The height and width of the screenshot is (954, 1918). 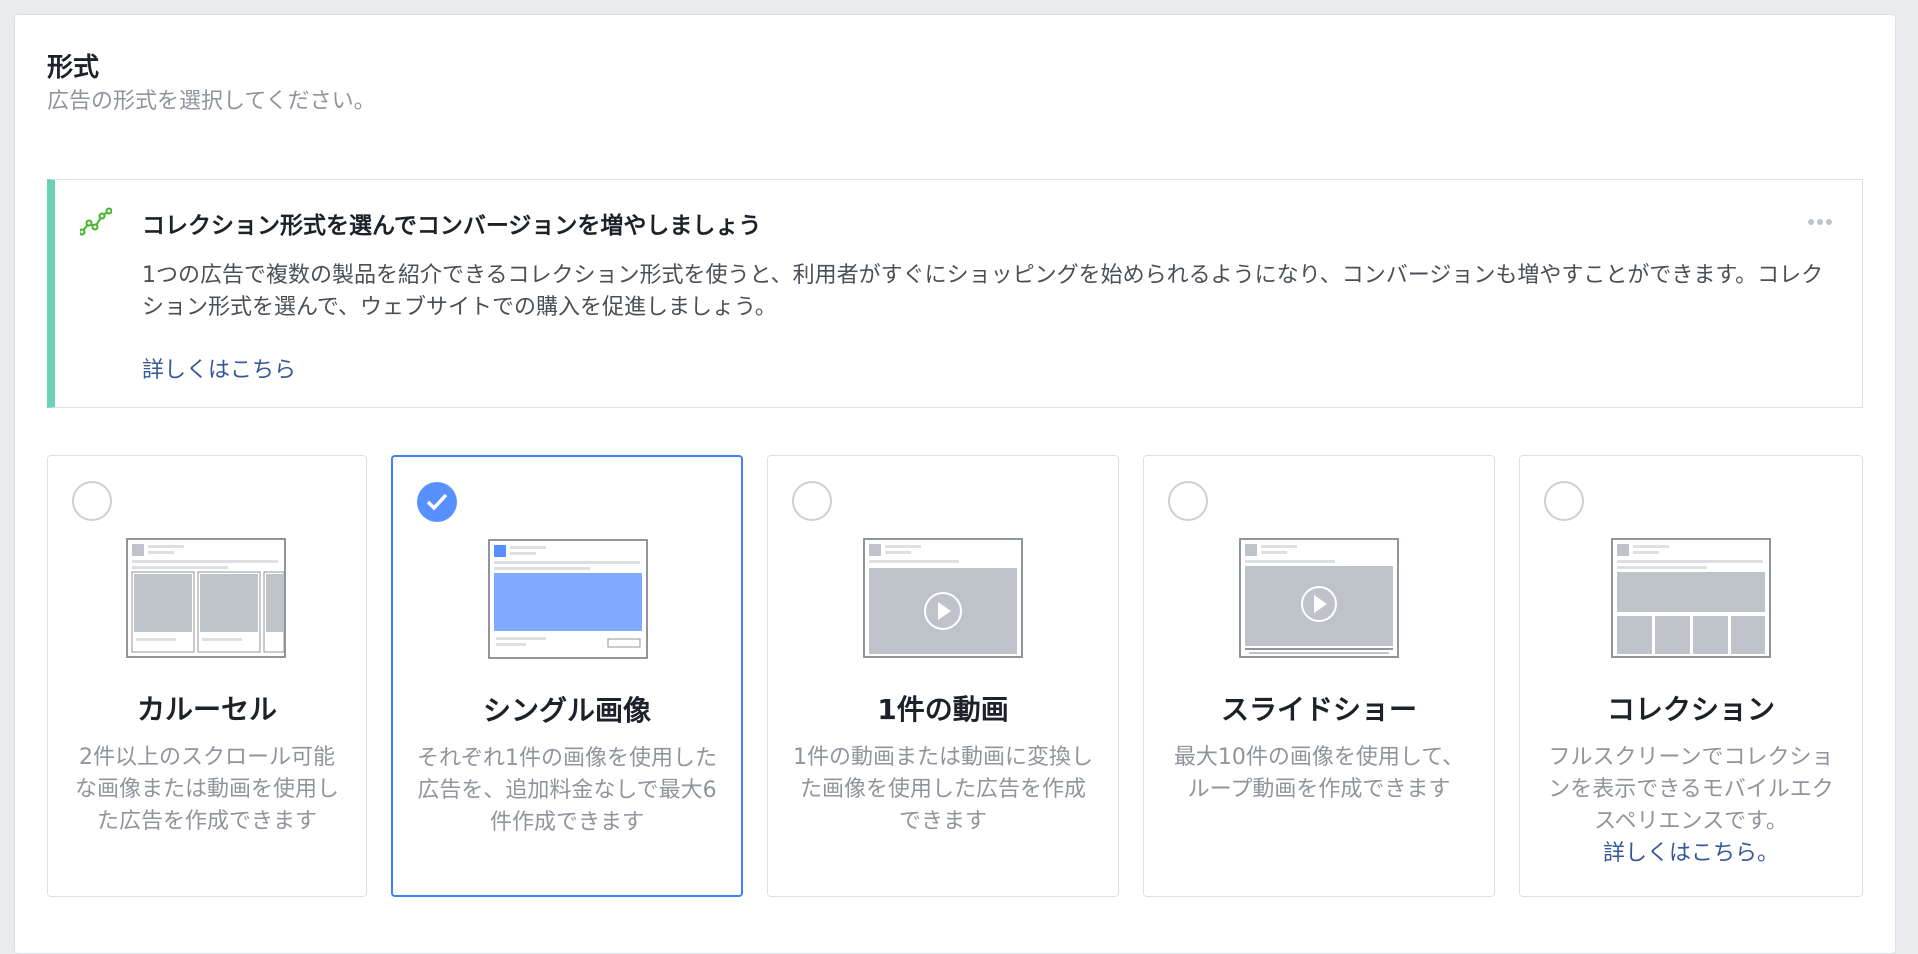 What do you see at coordinates (943, 789) in the screenshot?
I see `format-description: 1件の動画または動画に変換した画像を使用した広告を作成できます` at bounding box center [943, 789].